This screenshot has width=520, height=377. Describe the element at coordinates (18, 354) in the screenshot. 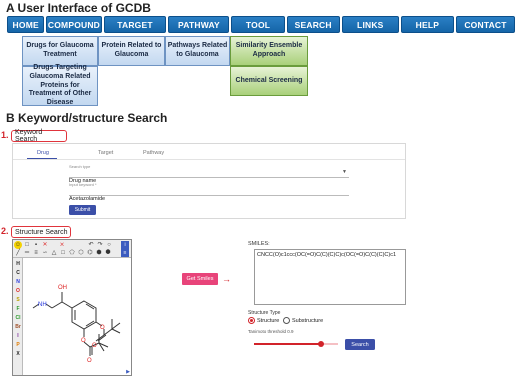

I see `element-x: X` at that location.